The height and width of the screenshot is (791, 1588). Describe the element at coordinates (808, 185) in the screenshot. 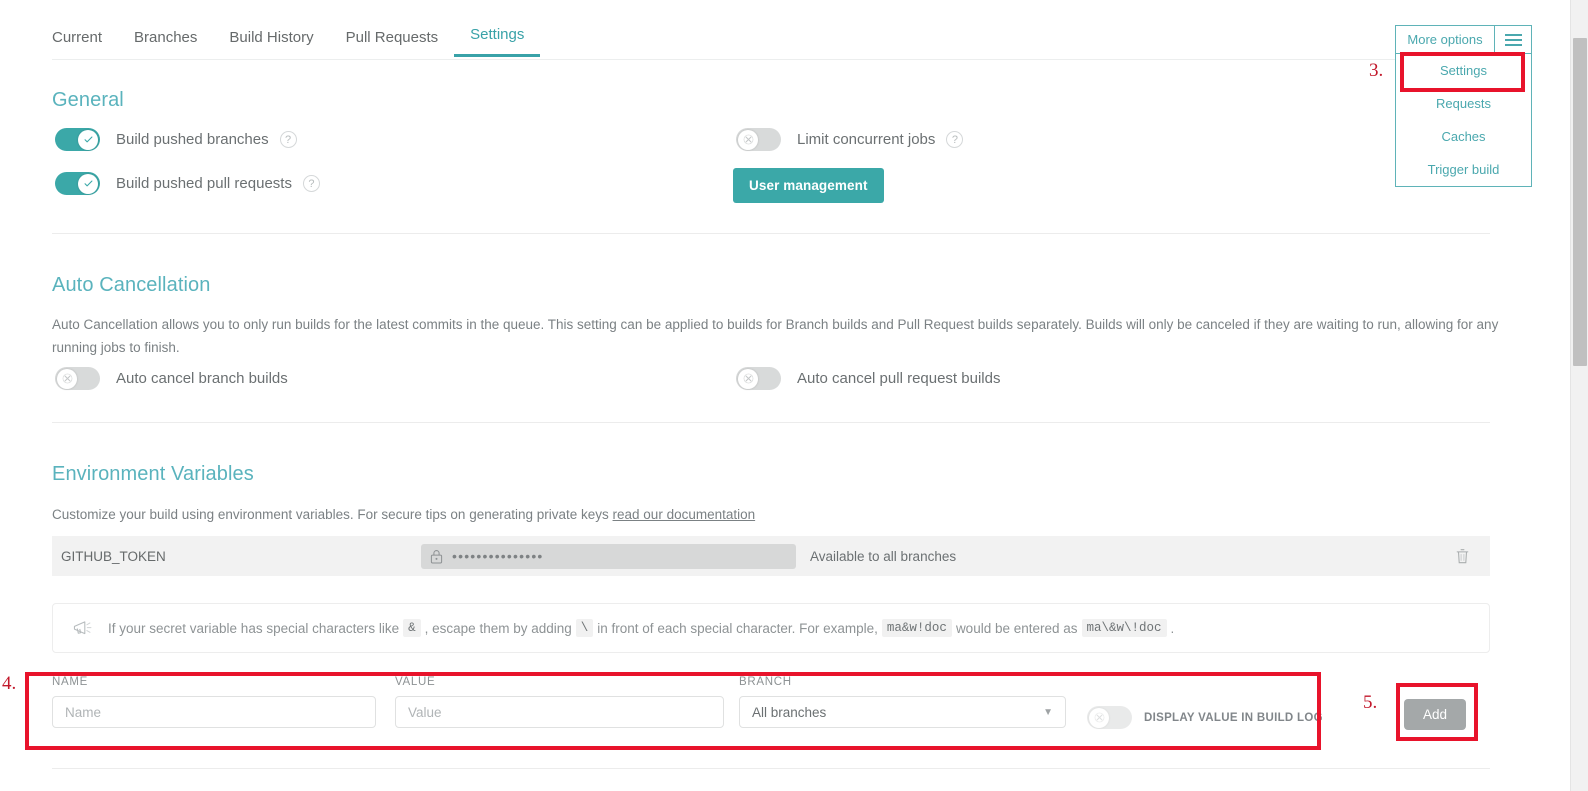

I see `user-management-button: User management` at that location.